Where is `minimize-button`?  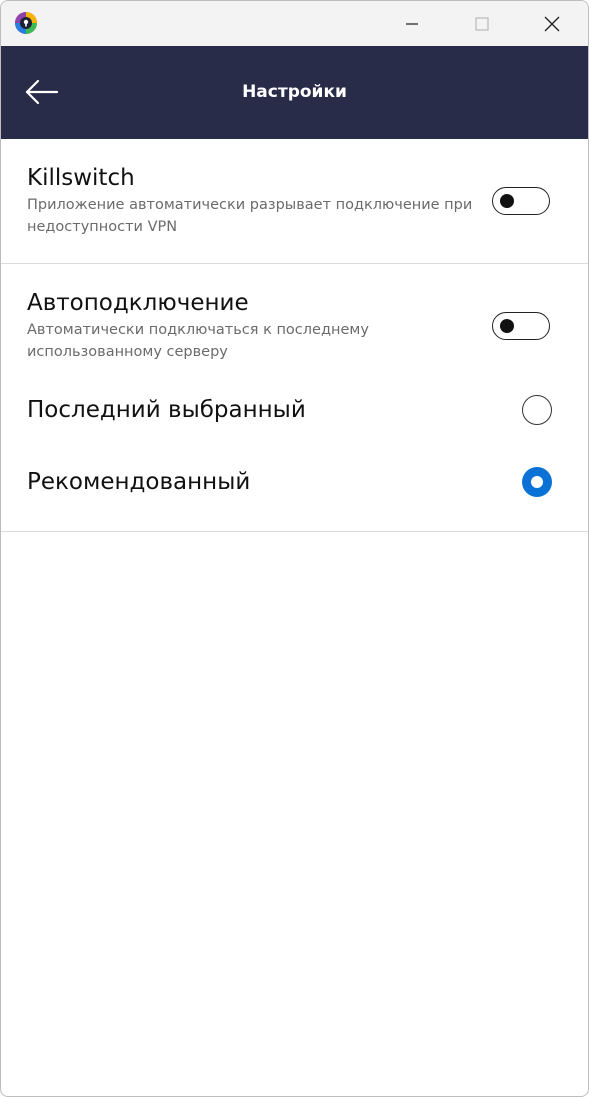 minimize-button is located at coordinates (412, 23).